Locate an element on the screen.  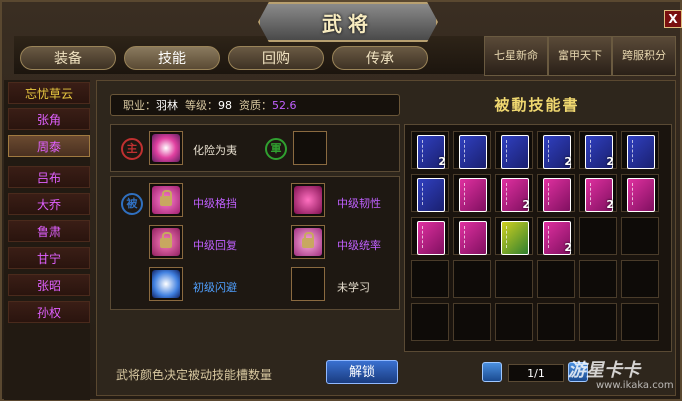
main-skill-icon is located at coordinates (166, 148).